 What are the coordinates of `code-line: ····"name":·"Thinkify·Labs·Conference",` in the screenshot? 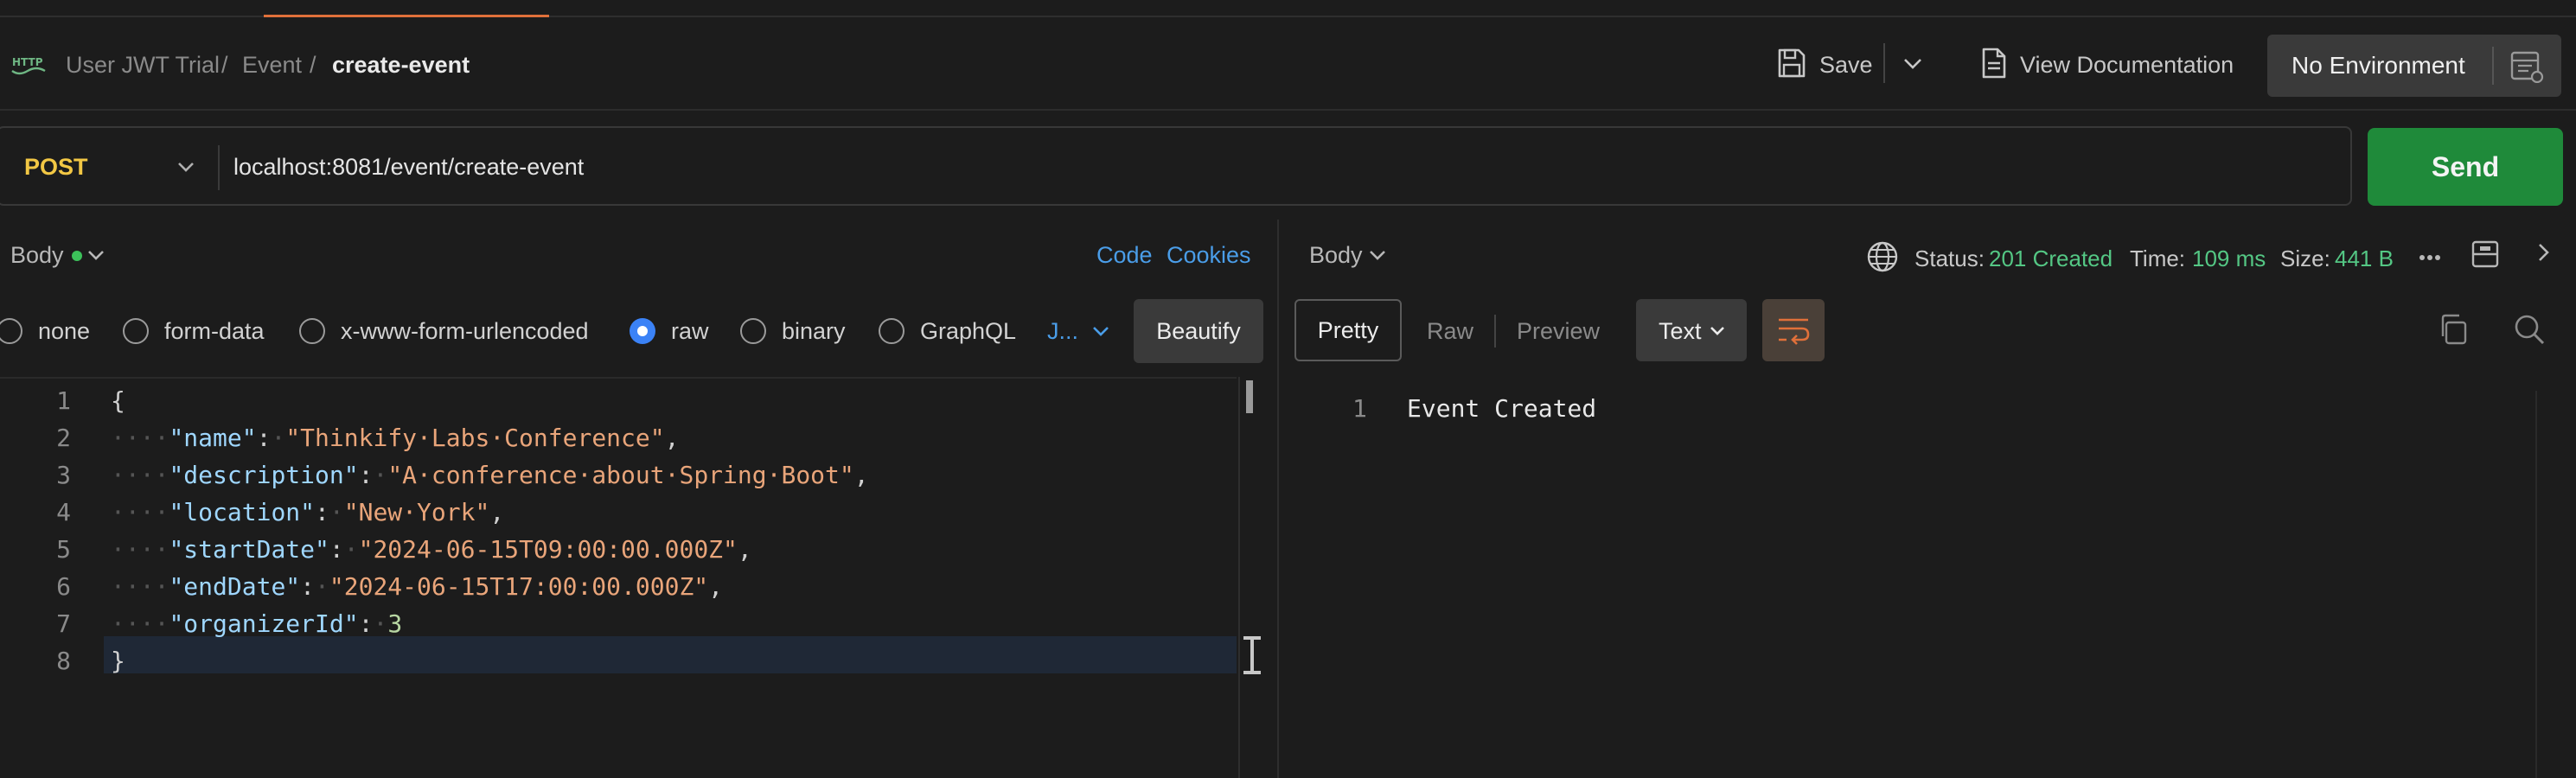 It's located at (490, 438).